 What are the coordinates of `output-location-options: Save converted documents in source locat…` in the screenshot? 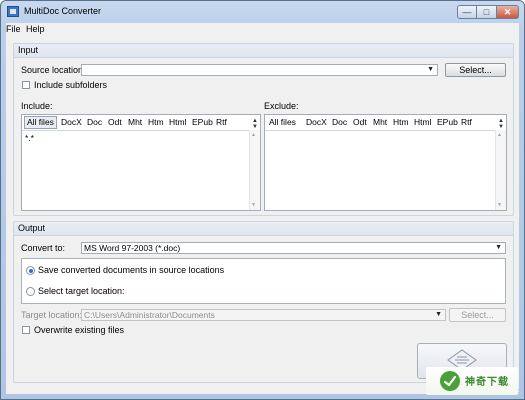 It's located at (263, 281).